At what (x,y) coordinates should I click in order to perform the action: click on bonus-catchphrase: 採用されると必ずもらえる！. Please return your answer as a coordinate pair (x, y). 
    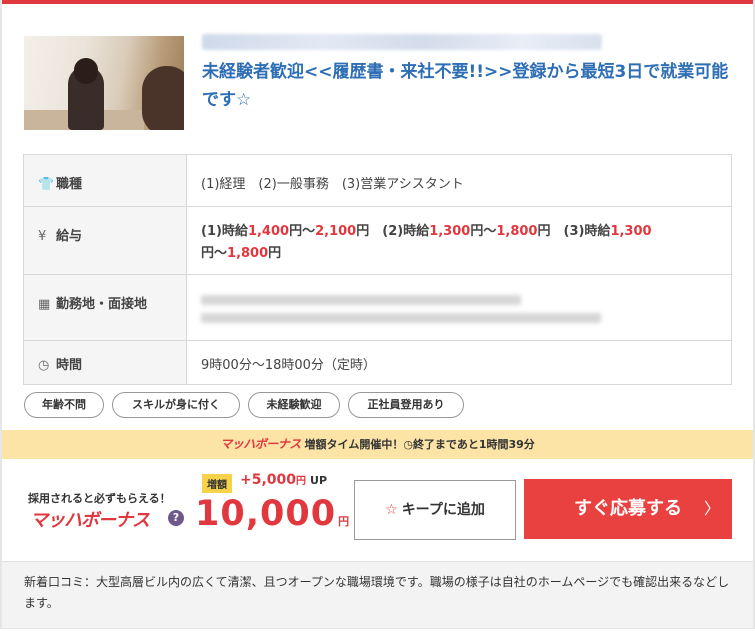
    Looking at the image, I should click on (99, 498).